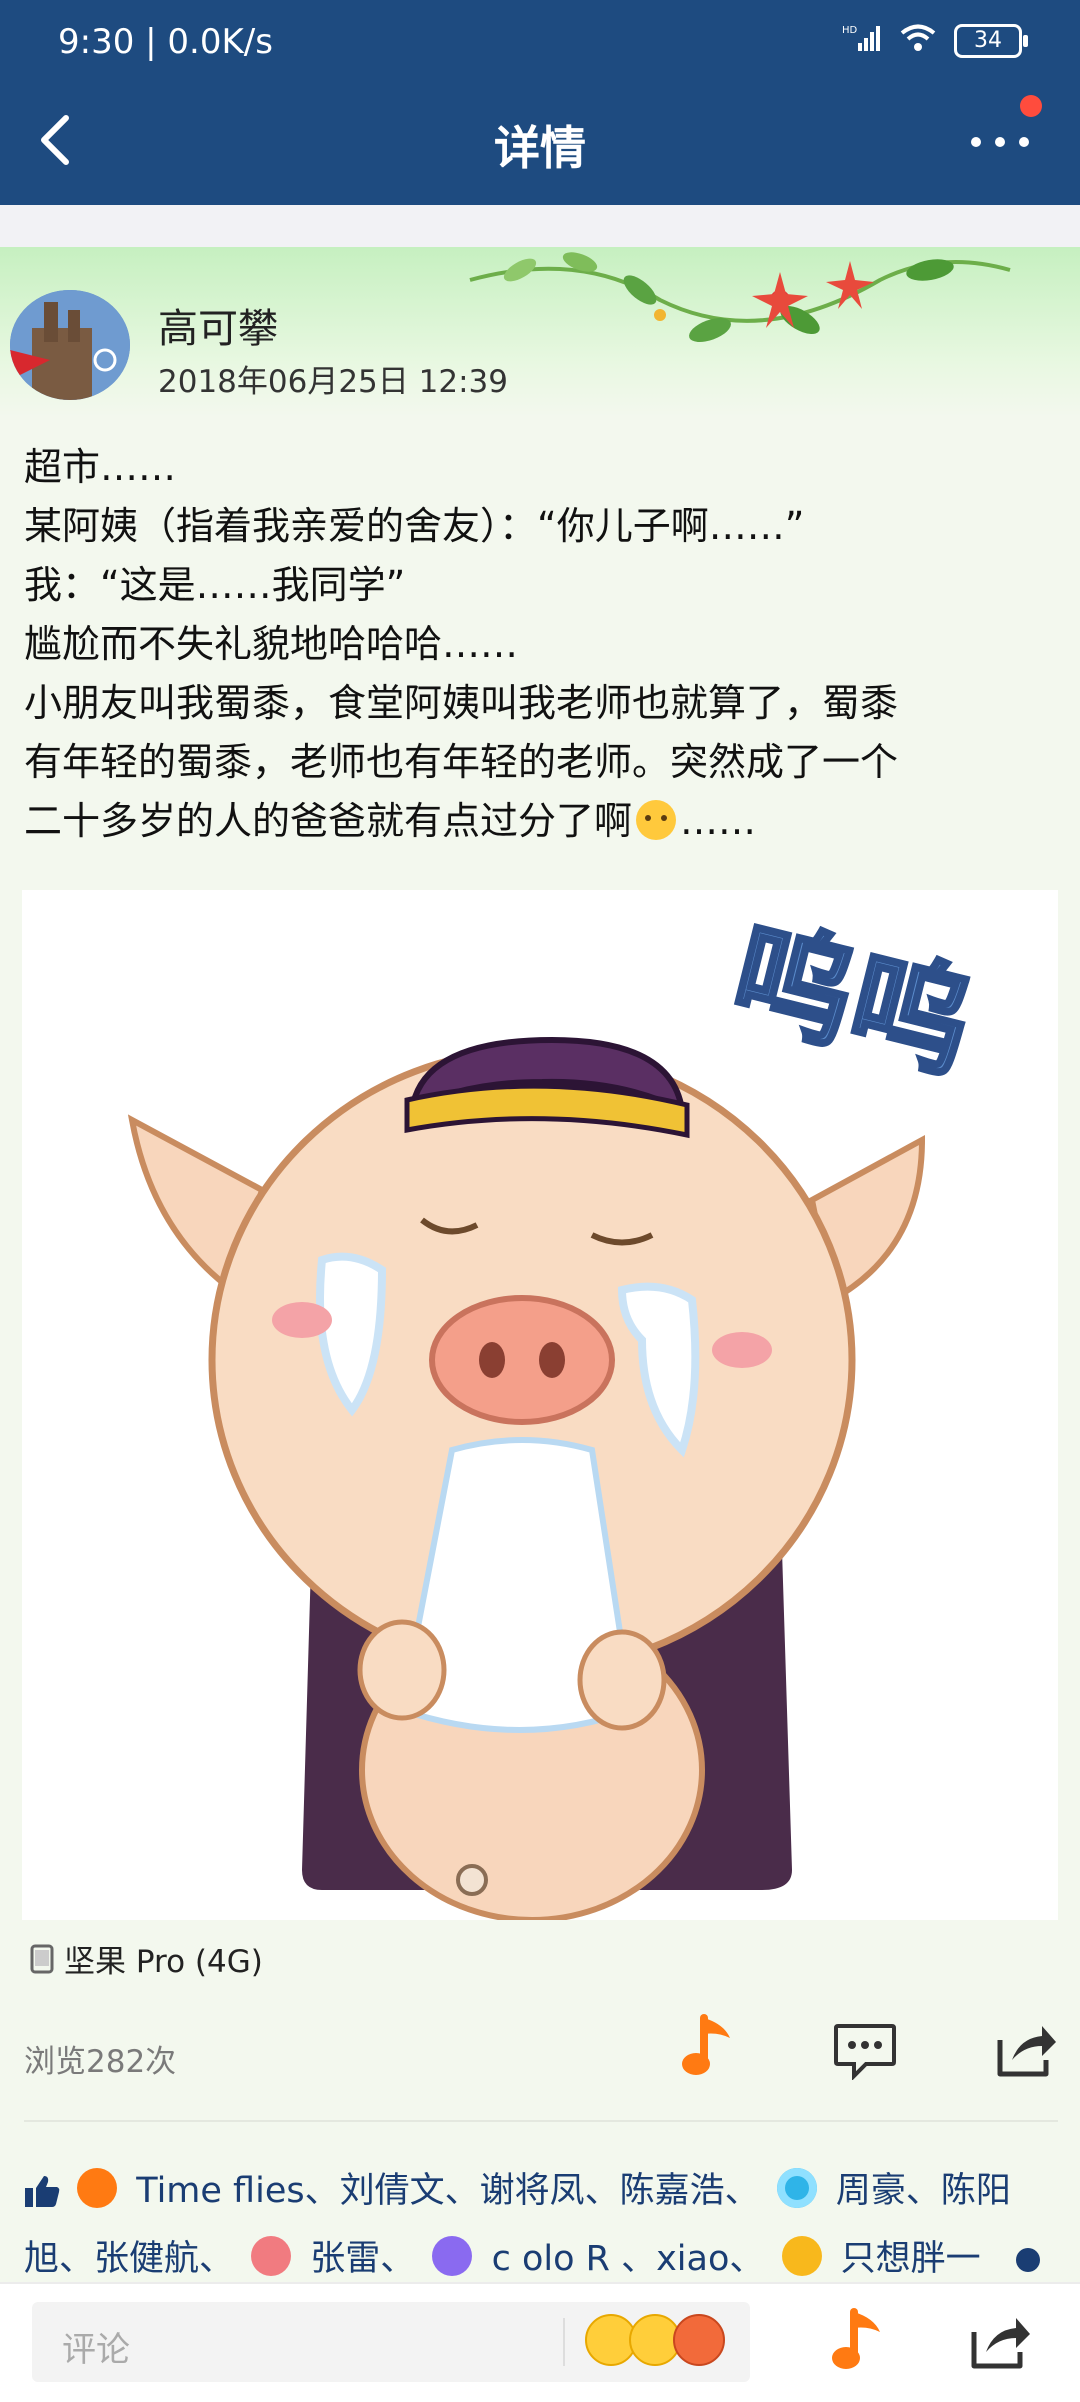  Describe the element at coordinates (42, 1958) in the screenshot. I see `device-icon` at that location.